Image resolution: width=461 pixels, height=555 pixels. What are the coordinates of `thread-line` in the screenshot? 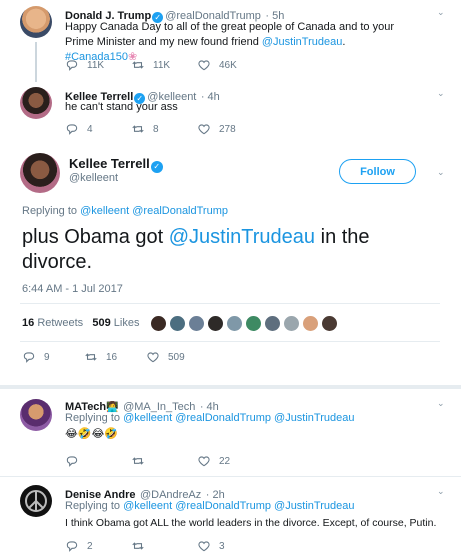 It's located at (36, 62).